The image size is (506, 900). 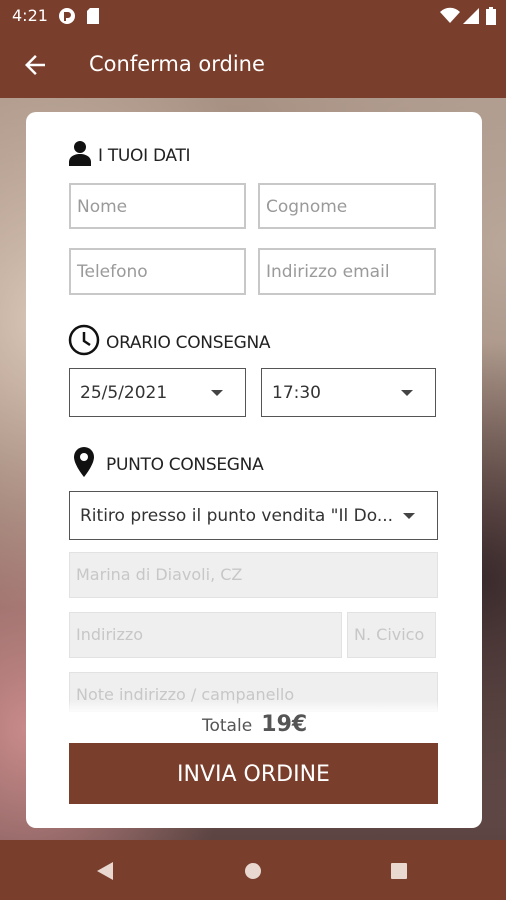 I want to click on date-select-value: 25/5/2021, so click(x=124, y=393).